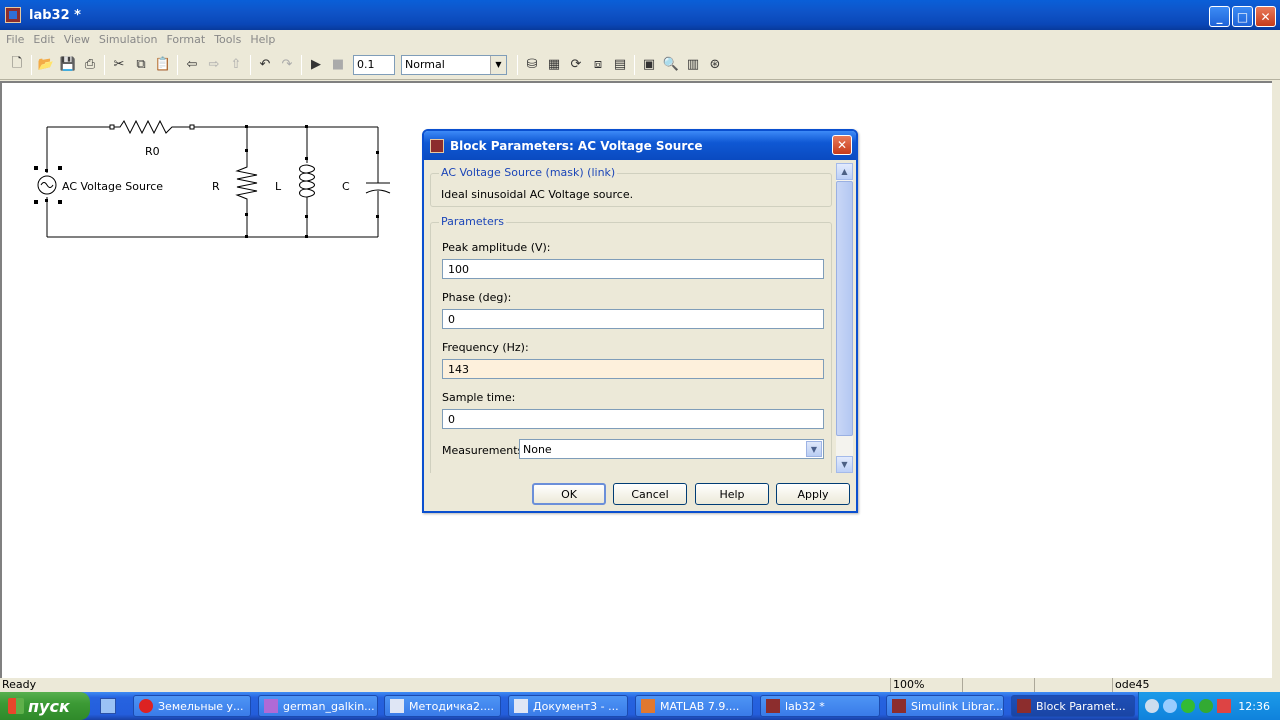 This screenshot has height=720, width=1280. I want to click on simulink-icon, so click(1024, 706).